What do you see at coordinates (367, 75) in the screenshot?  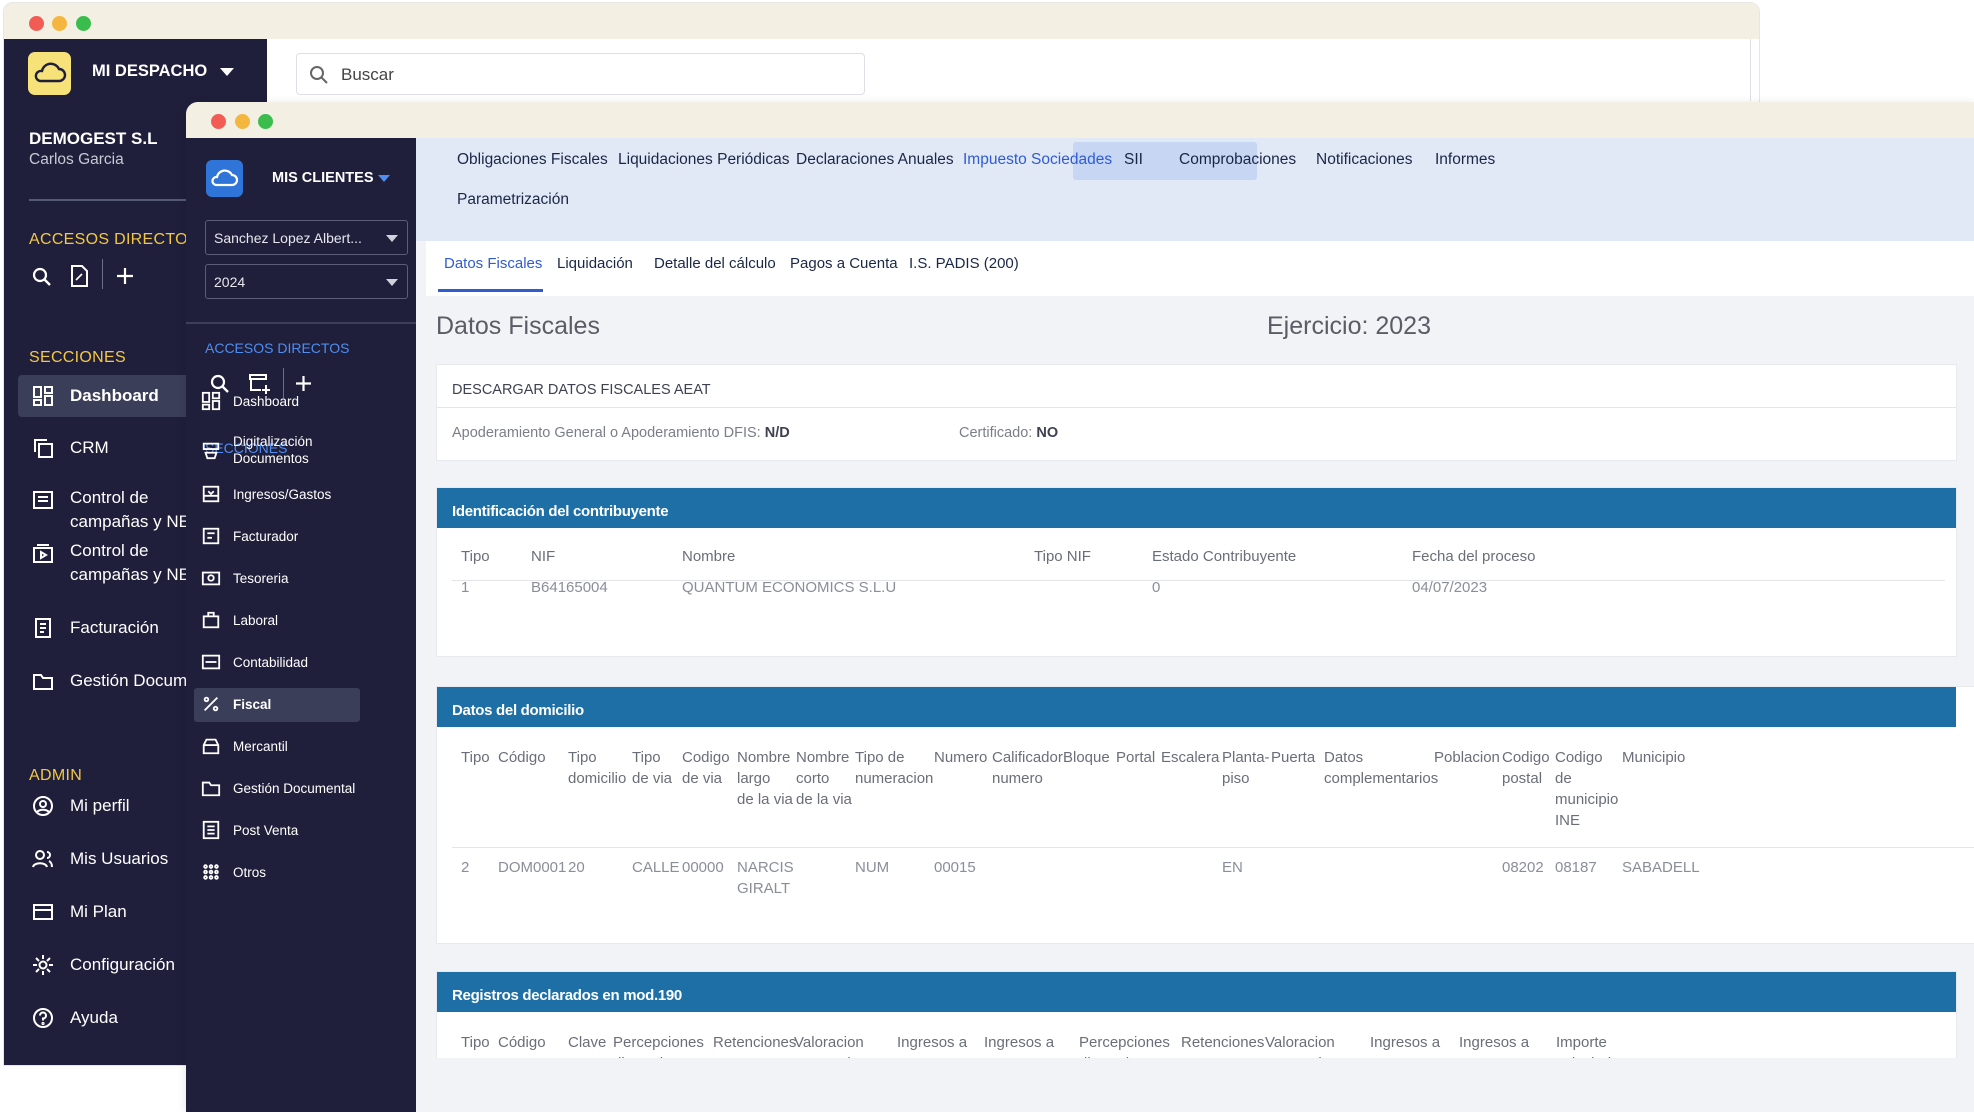 I see `search-input: Buscar` at bounding box center [367, 75].